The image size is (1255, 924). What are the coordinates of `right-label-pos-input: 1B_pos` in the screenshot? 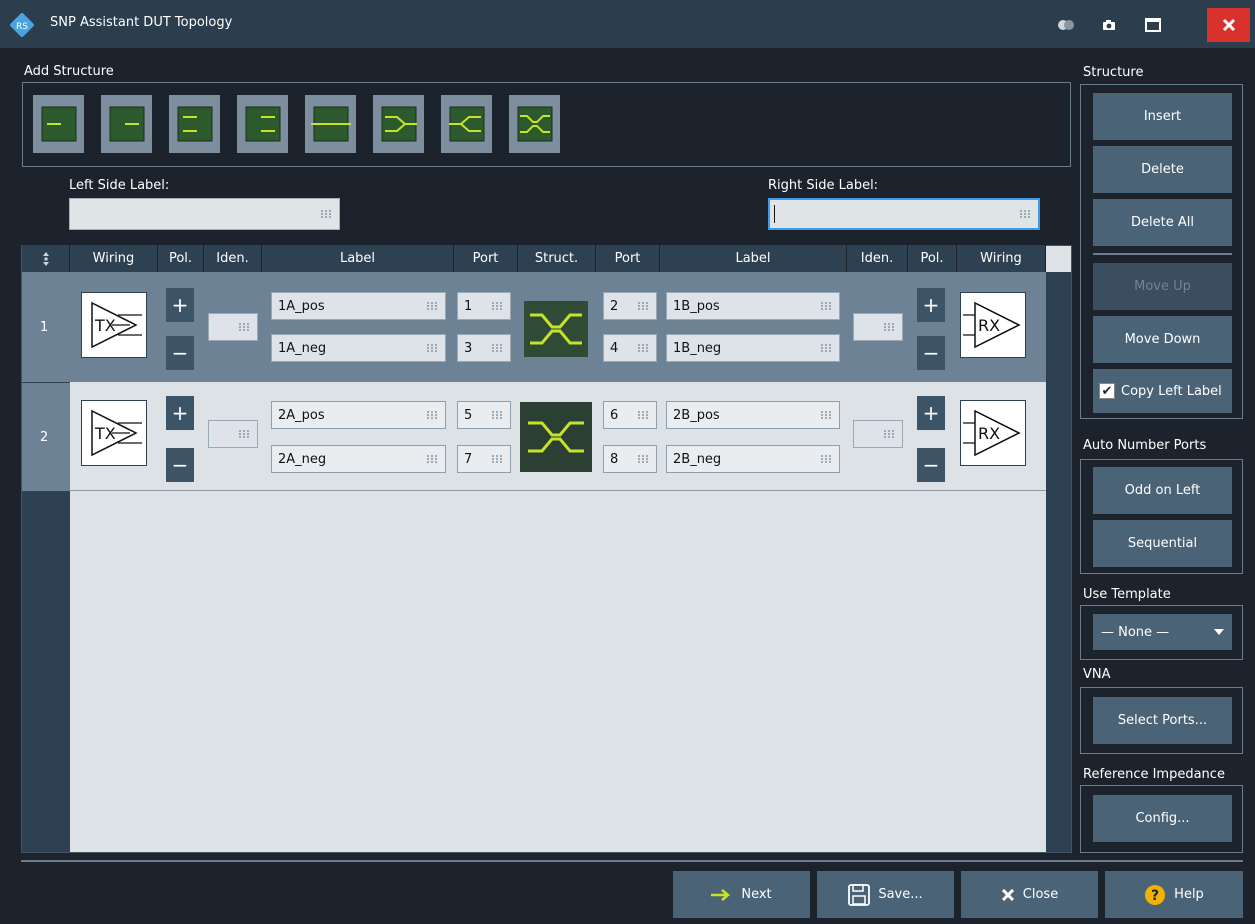 It's located at (753, 306).